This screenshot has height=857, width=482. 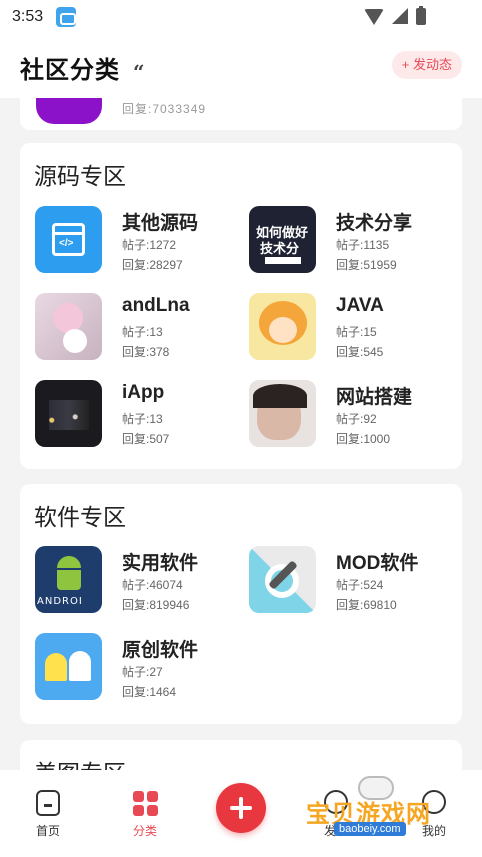 I want to click on category-posts: 帖子:46074, so click(x=152, y=585).